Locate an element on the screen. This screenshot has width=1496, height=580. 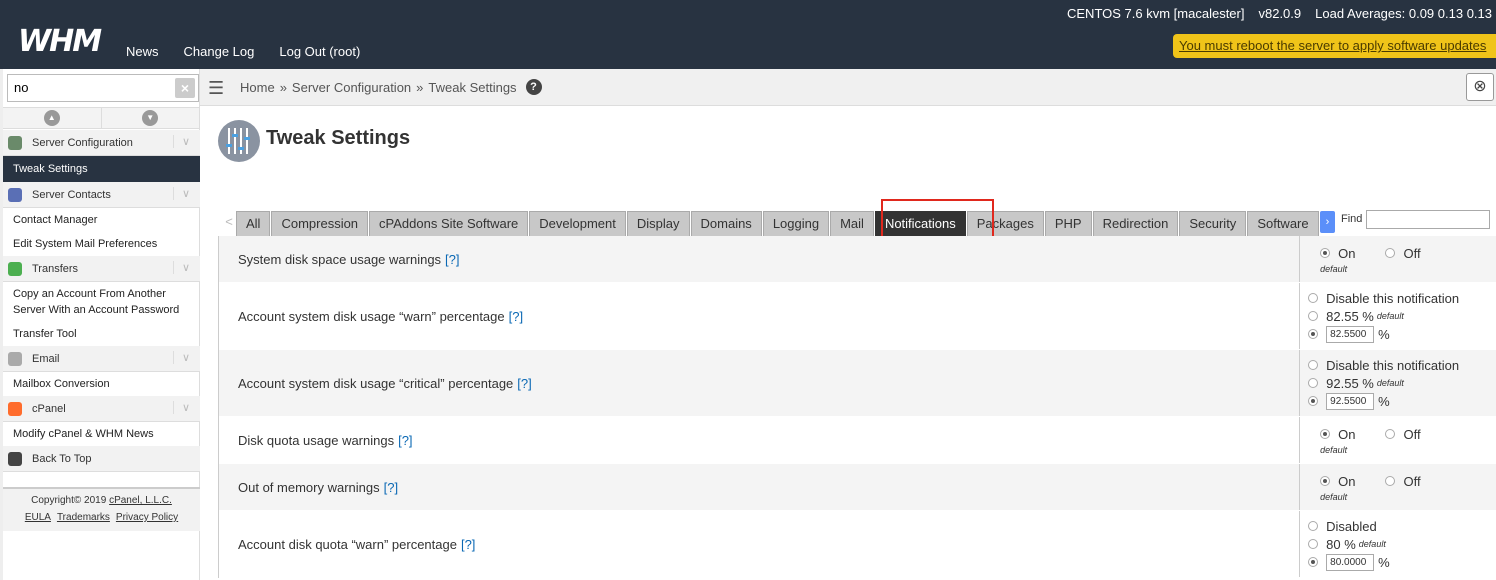
news-link: News is located at coordinates (142, 51).